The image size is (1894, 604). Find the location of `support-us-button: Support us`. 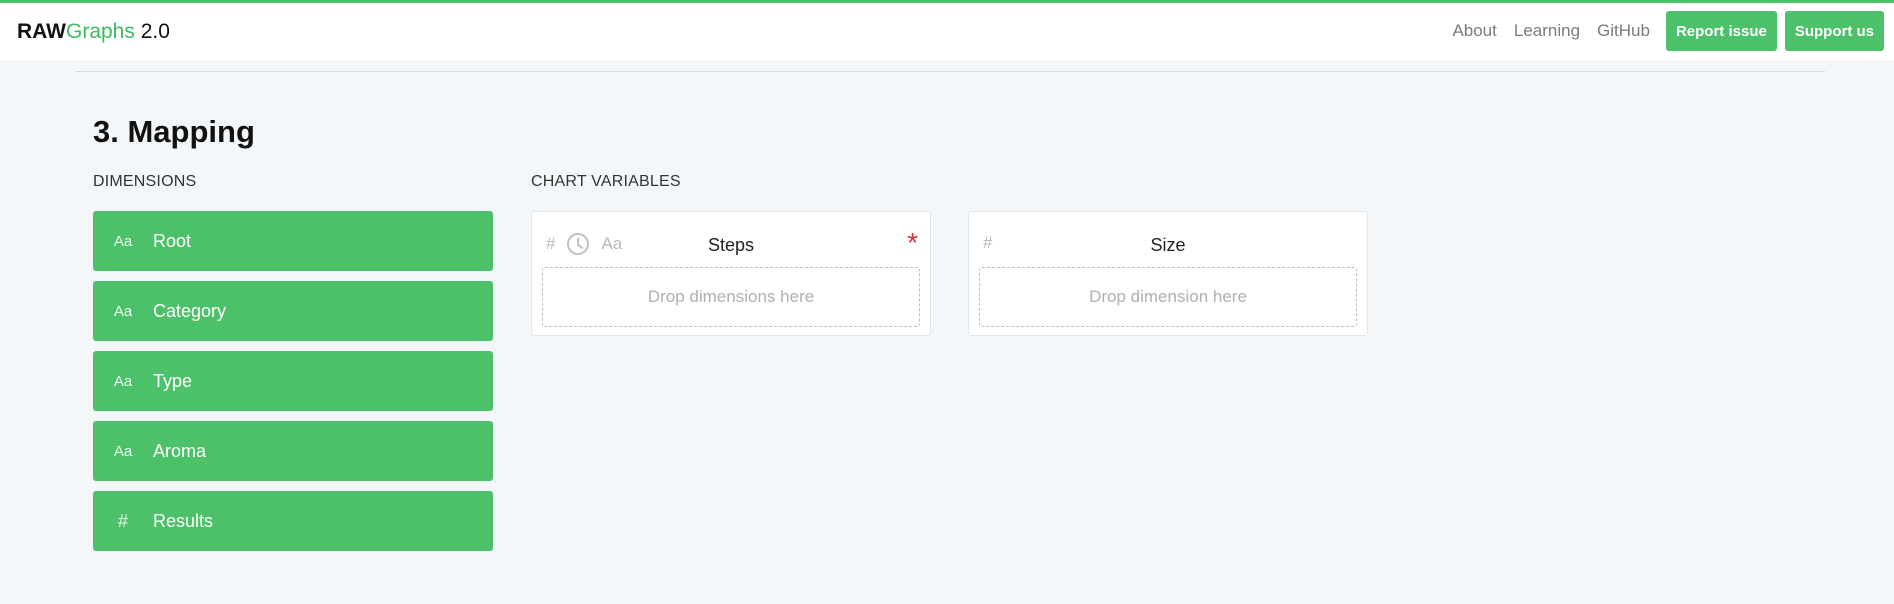

support-us-button: Support us is located at coordinates (1834, 31).